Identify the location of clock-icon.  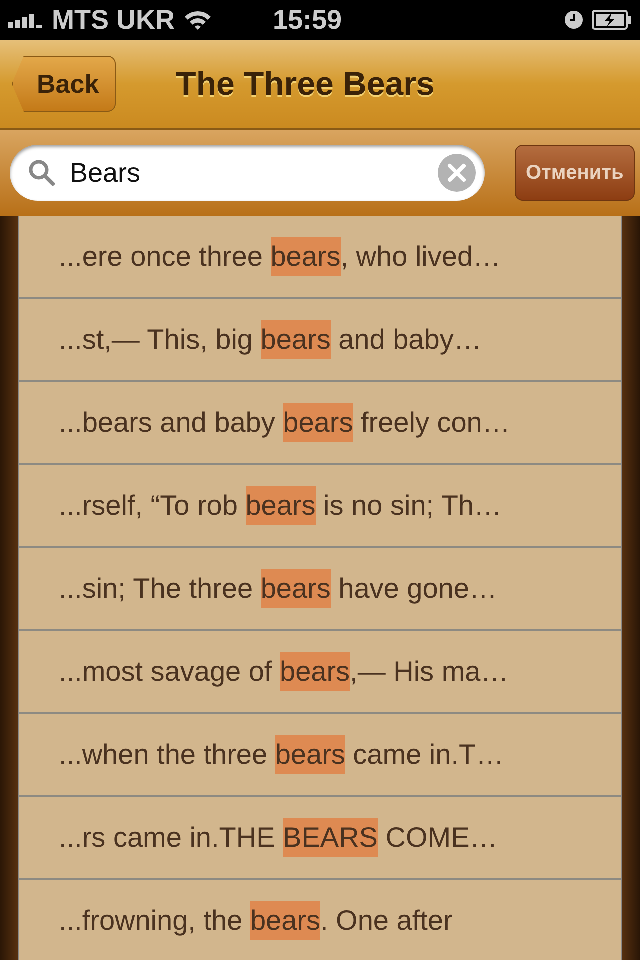
(574, 20).